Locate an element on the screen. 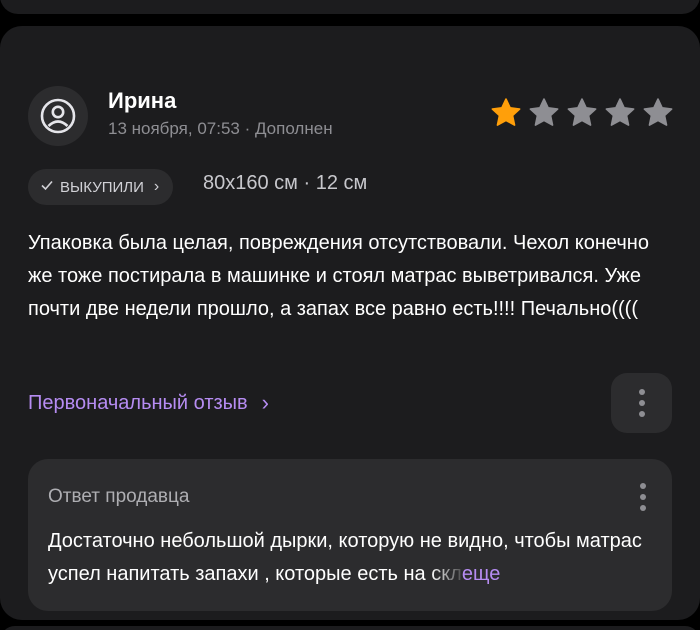 Image resolution: width=700 pixels, height=630 pixels. user-icon is located at coordinates (58, 116).